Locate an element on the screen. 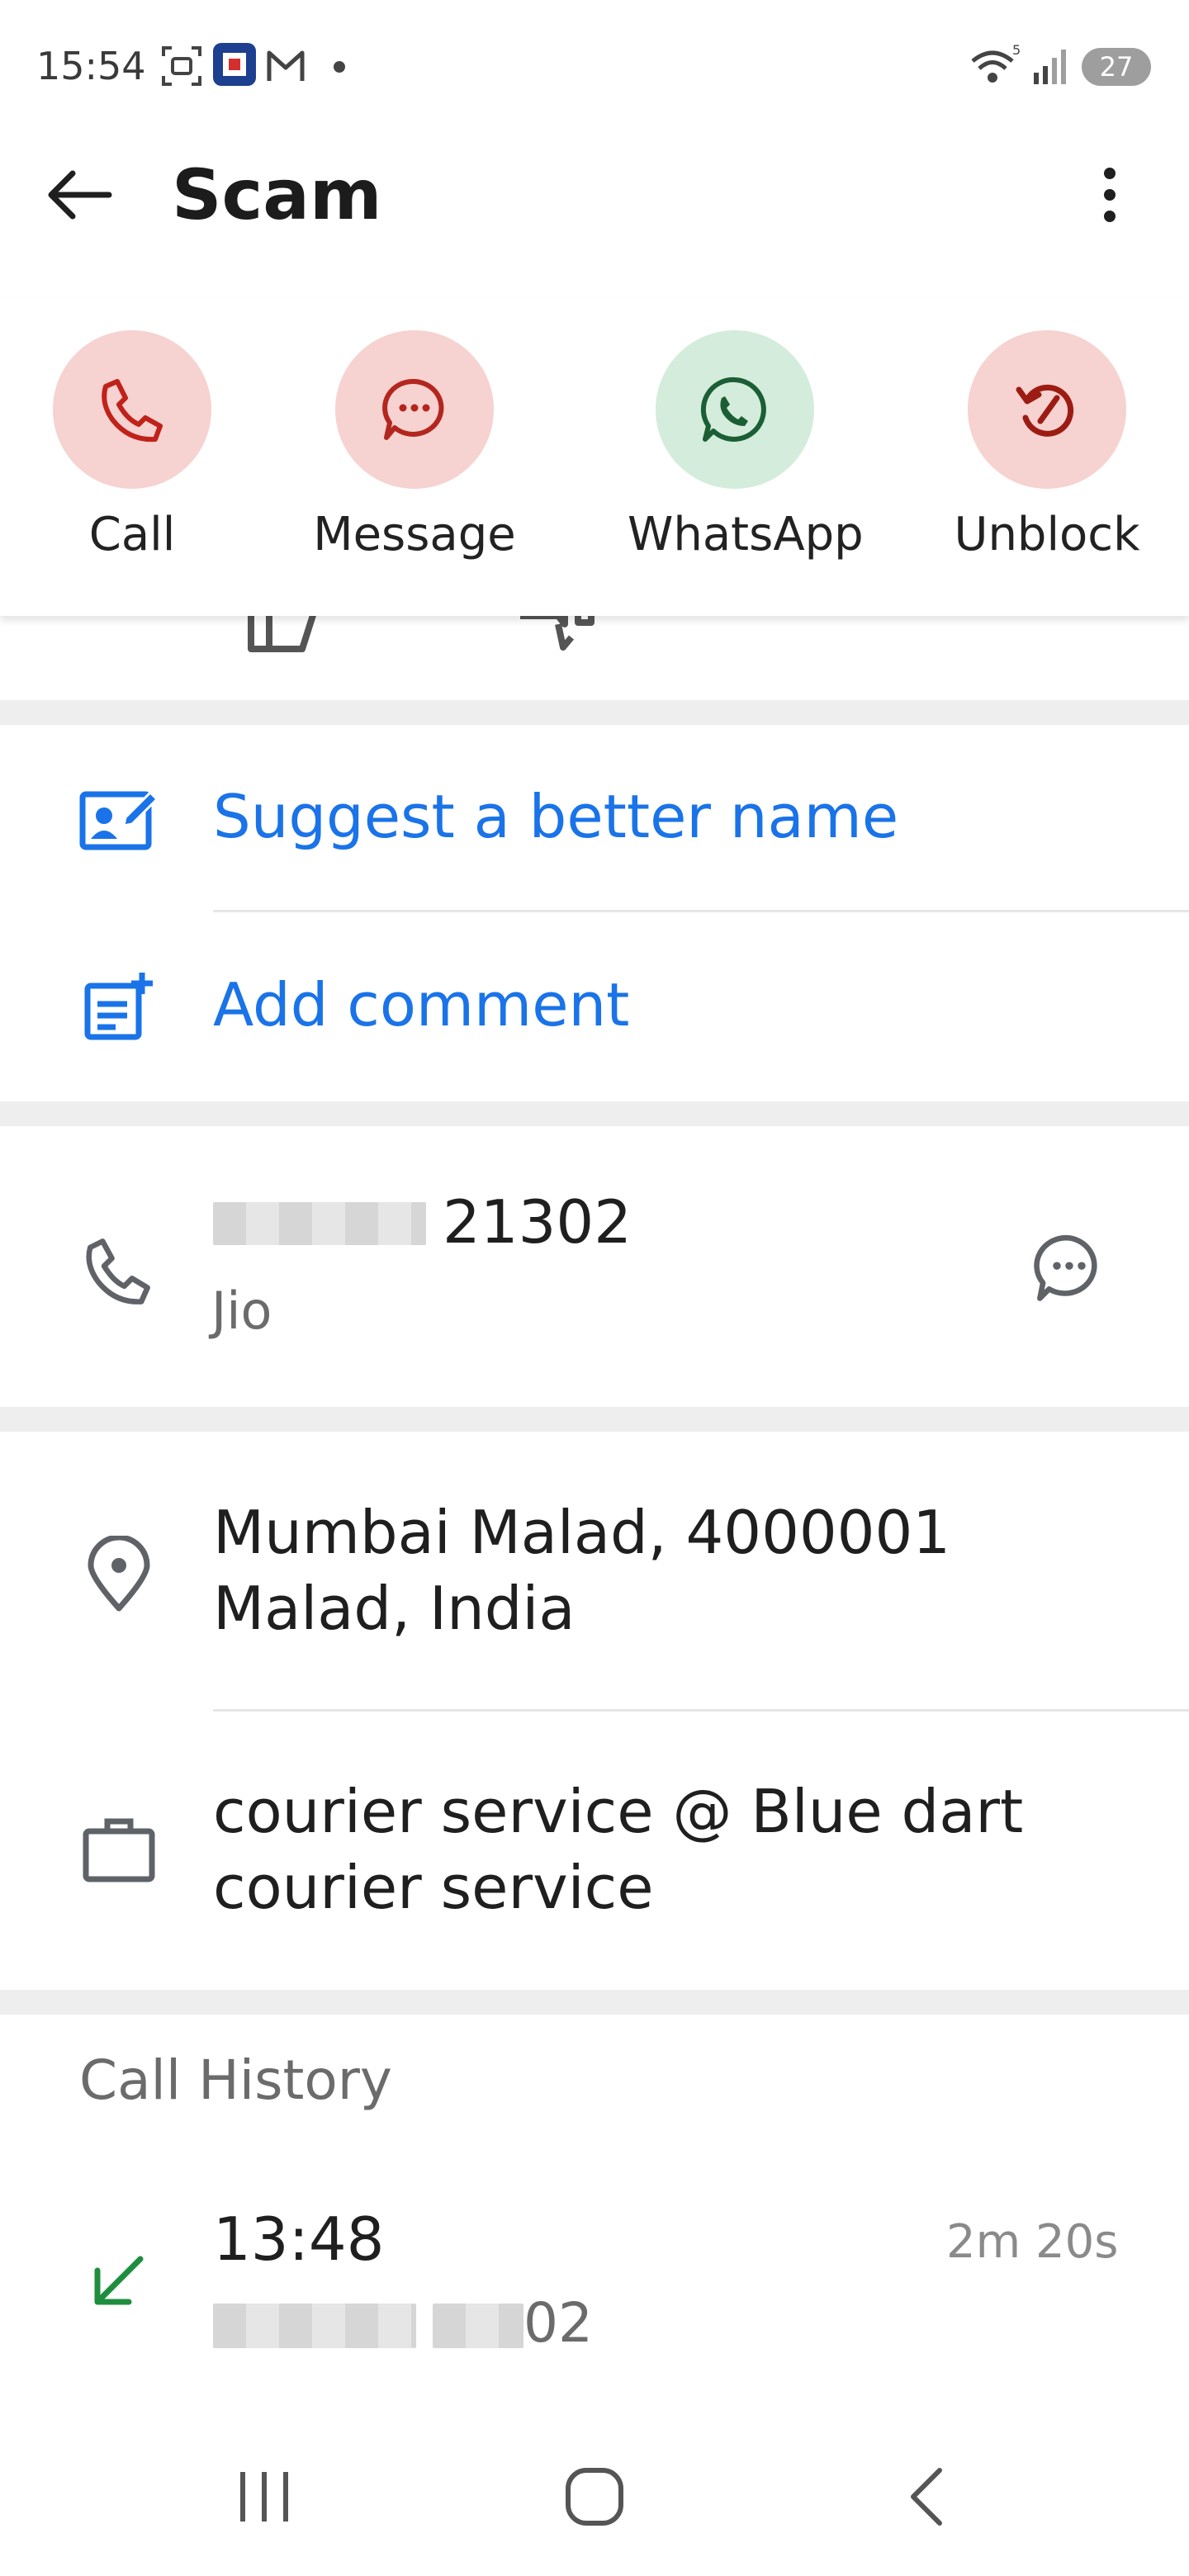  whatsapp-button: WhatsApp is located at coordinates (746, 454).